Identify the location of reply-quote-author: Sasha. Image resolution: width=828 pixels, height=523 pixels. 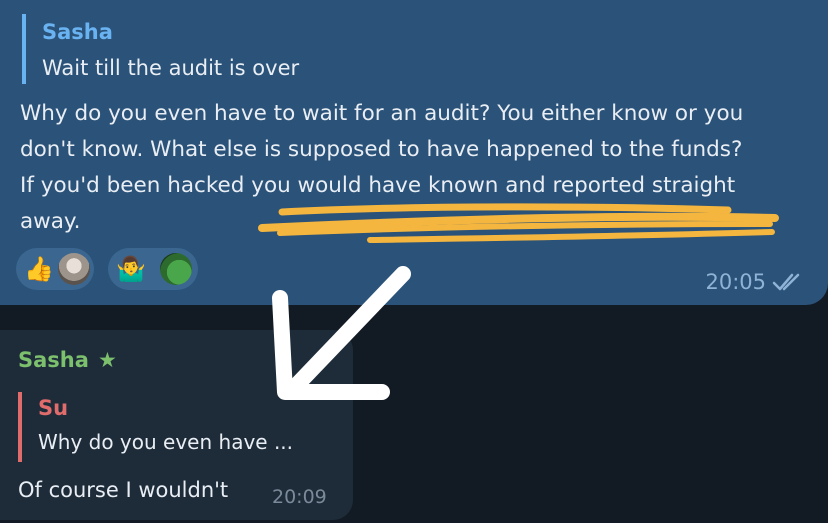
(77, 32).